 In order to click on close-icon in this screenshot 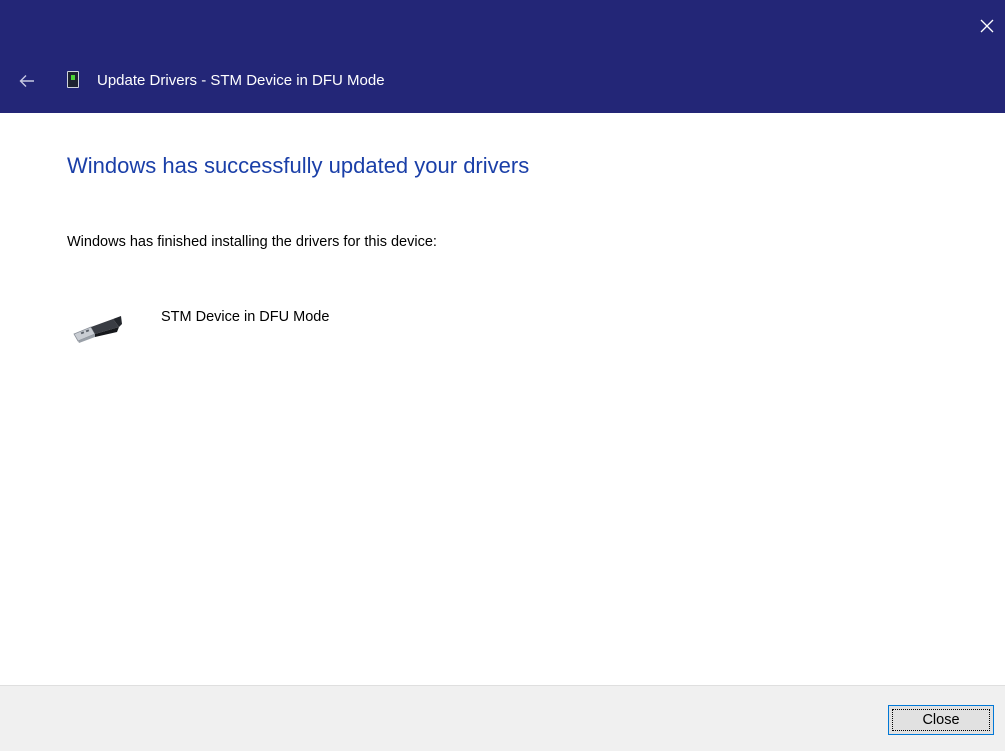, I will do `click(987, 26)`.